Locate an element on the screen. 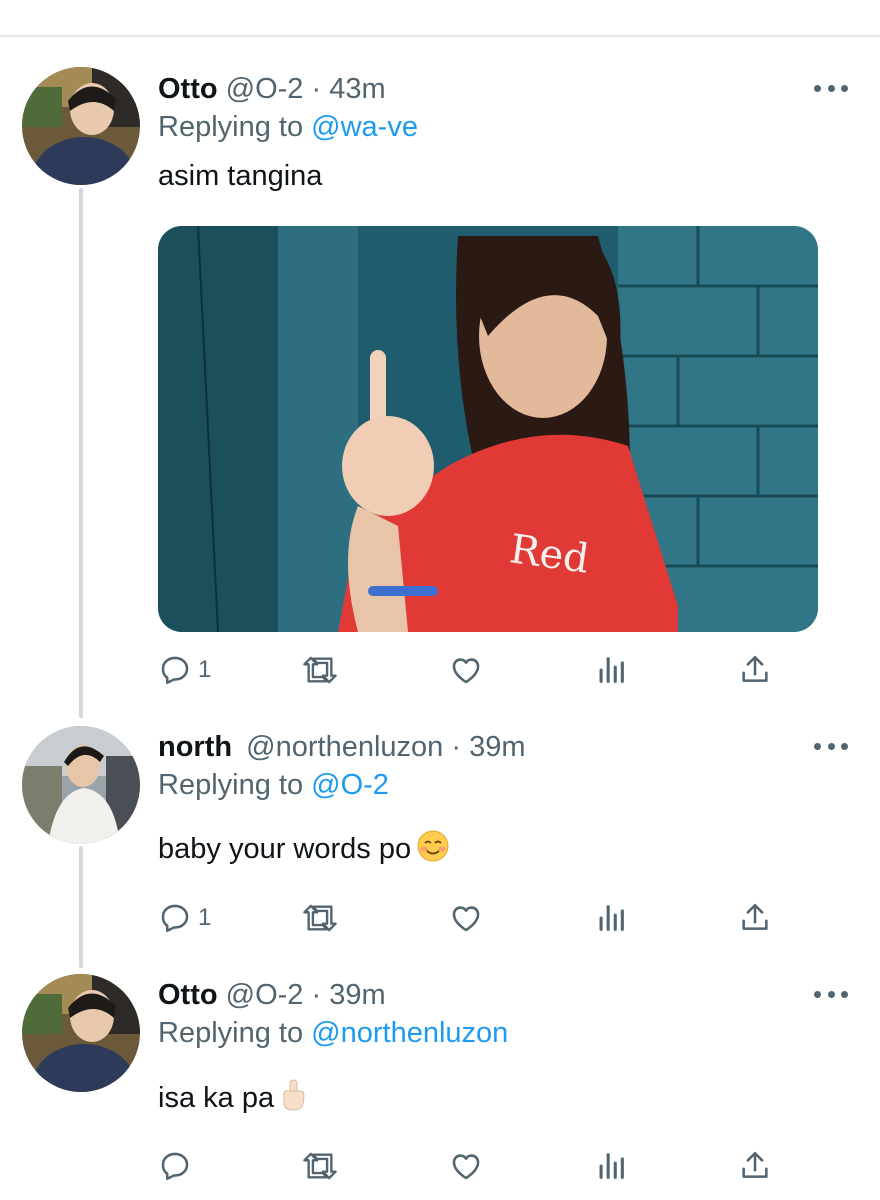 This screenshot has height=1200, width=880. display-name: north is located at coordinates (195, 747).